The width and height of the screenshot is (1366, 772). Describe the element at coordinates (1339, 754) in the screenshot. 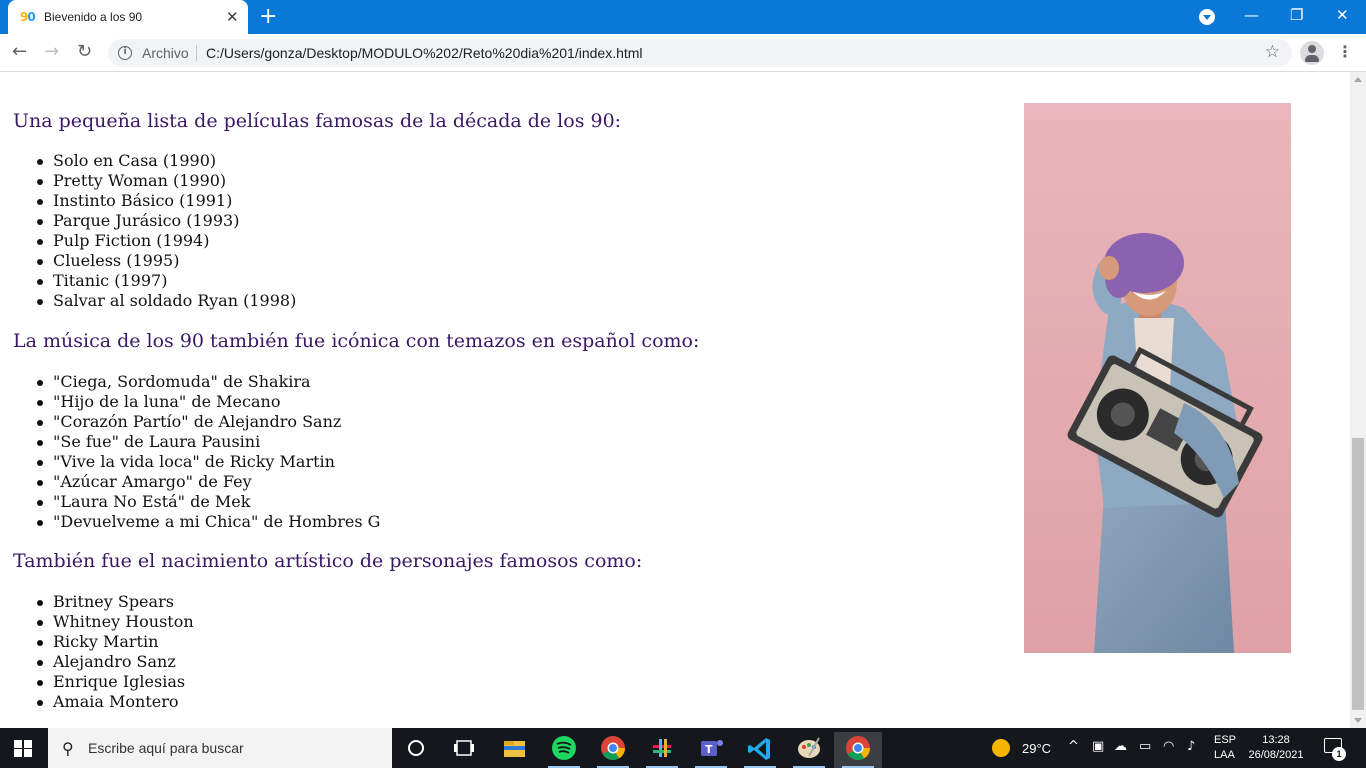

I see `notification-count-badge: 1` at that location.